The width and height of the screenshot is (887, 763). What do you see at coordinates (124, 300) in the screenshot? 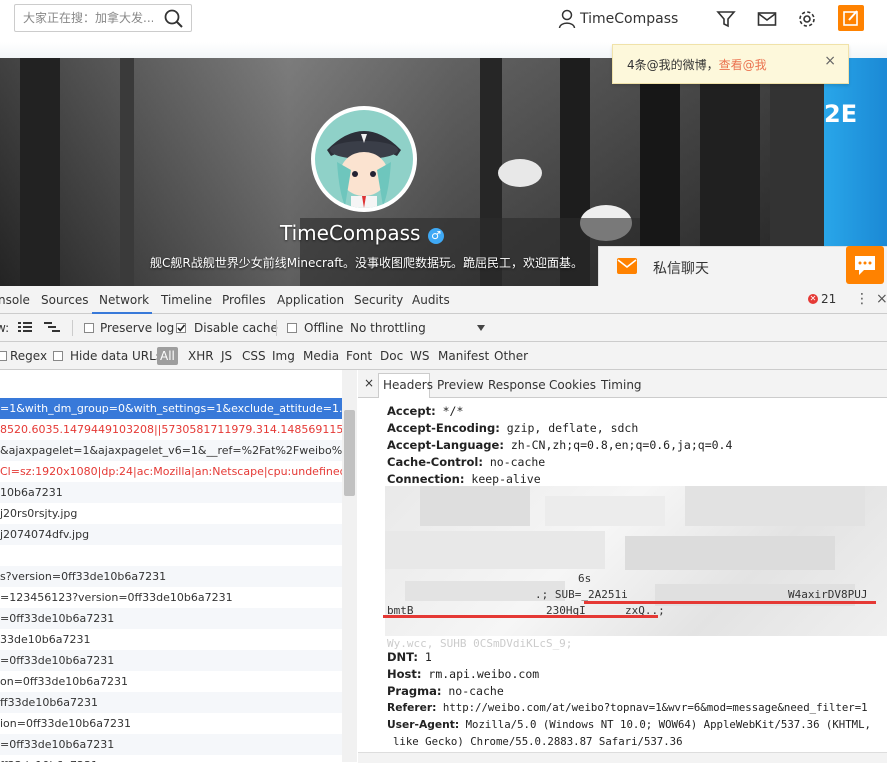
I see `tab-network: Network` at bounding box center [124, 300].